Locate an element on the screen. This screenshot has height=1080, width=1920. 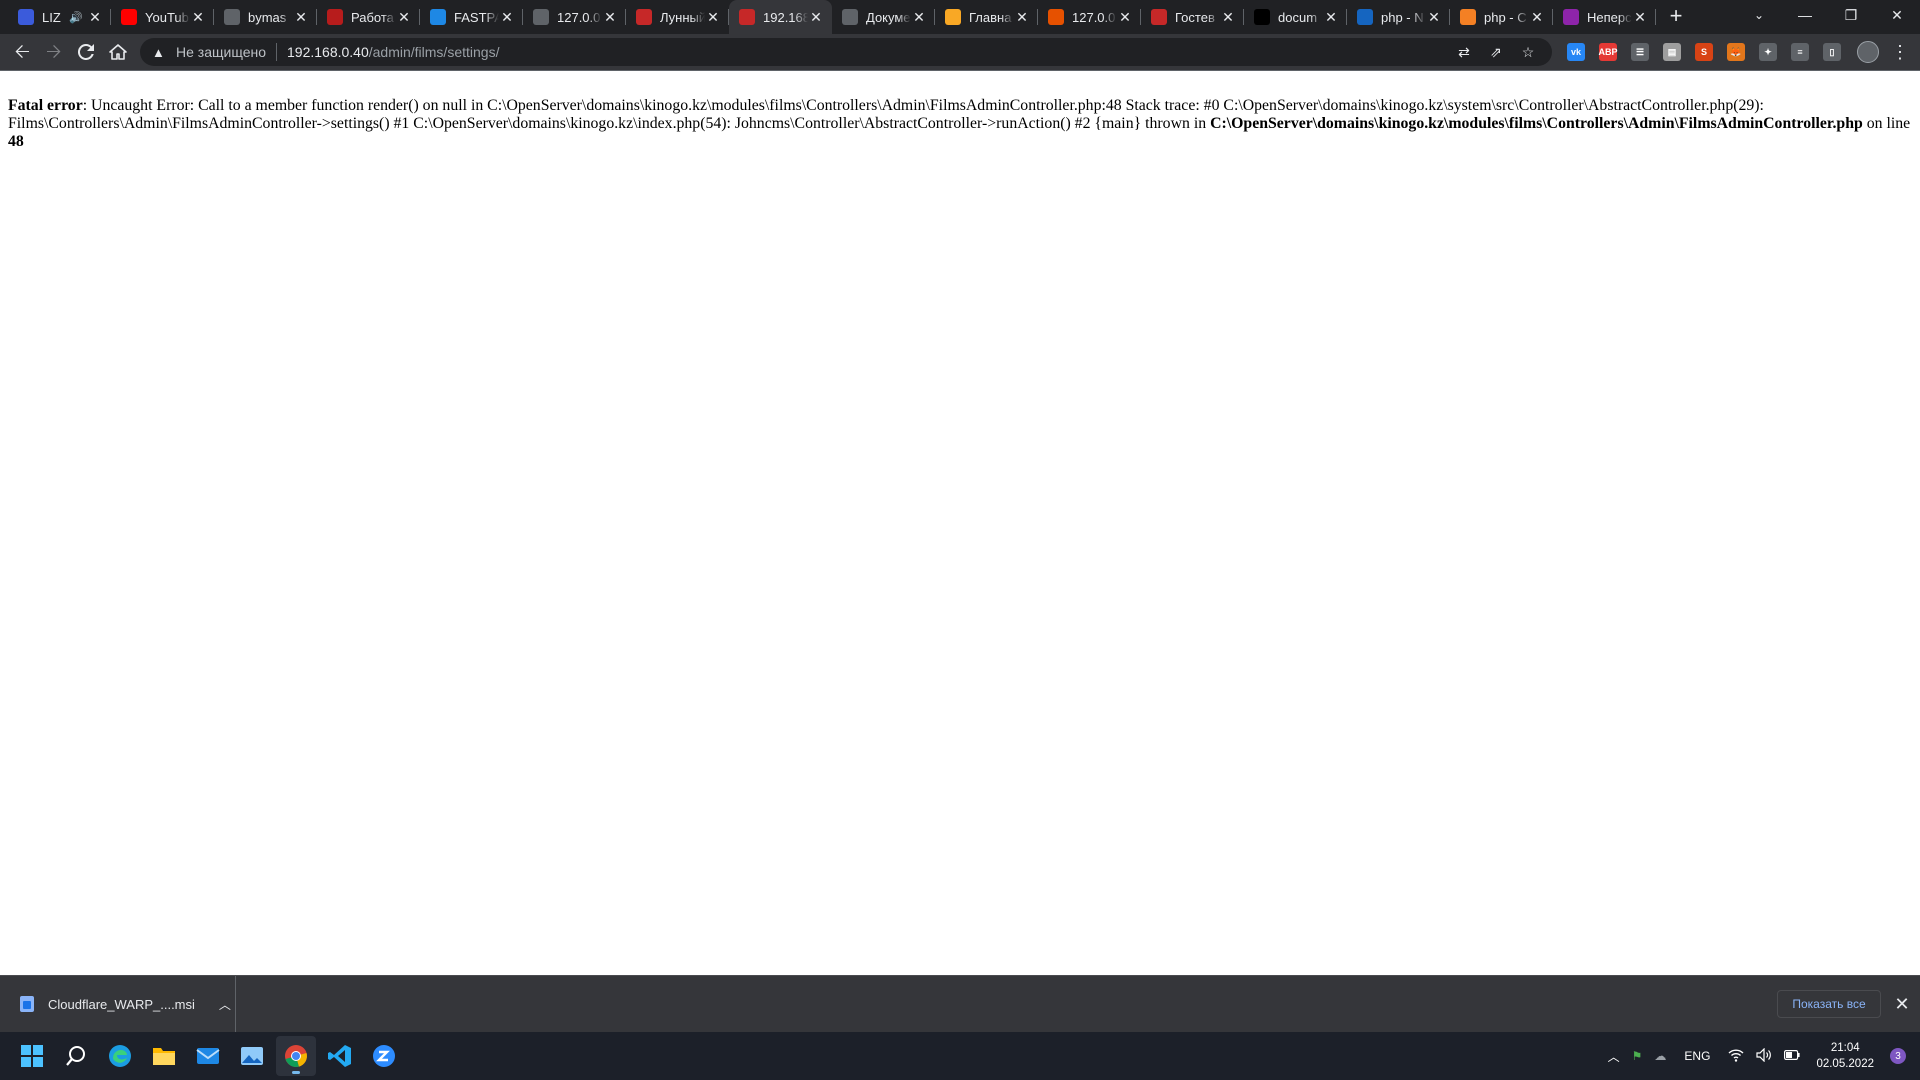
tab-9: Главна ✕ is located at coordinates (986, 17).